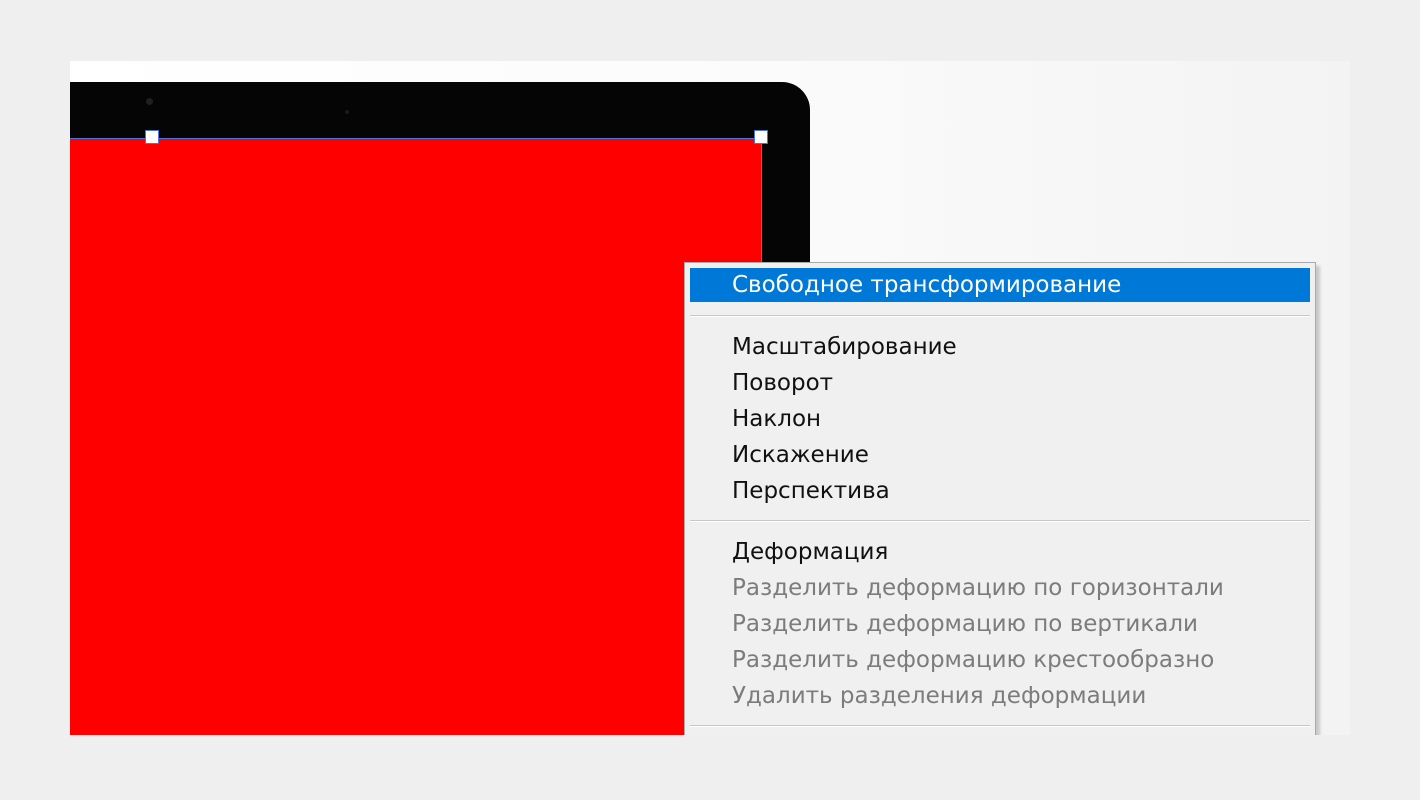 The width and height of the screenshot is (1420, 800). What do you see at coordinates (1000, 347) in the screenshot?
I see `menu-item-scale: Масштабирование` at bounding box center [1000, 347].